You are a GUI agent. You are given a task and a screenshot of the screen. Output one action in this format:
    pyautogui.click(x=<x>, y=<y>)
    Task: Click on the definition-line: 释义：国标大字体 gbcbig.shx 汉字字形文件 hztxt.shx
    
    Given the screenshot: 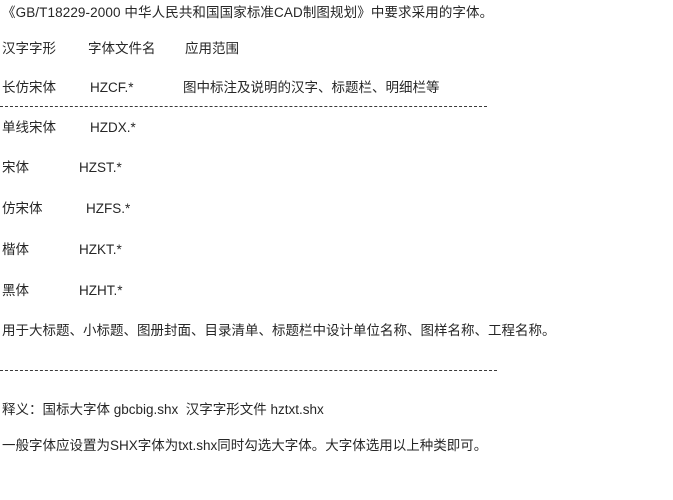 What is the action you would take?
    pyautogui.click(x=163, y=409)
    